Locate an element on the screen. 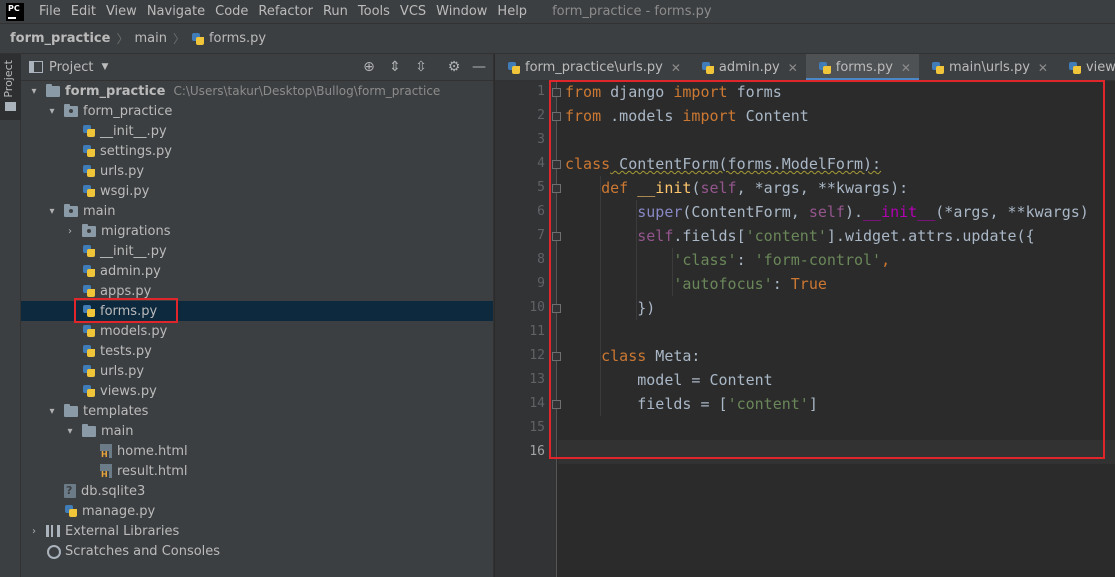 The image size is (1115, 577). editor-tab-main-urls-py: main\urls.py ✕ is located at coordinates (987, 67).